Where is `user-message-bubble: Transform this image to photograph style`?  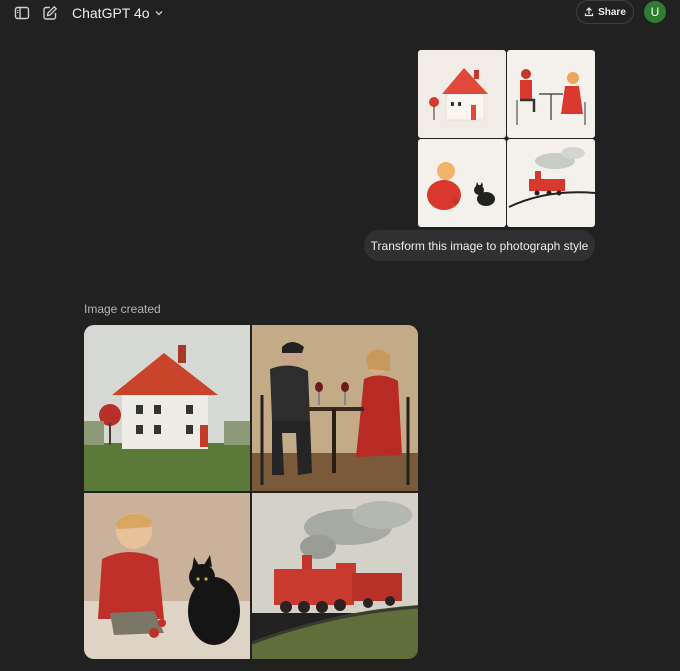 user-message-bubble: Transform this image to photograph style is located at coordinates (479, 245).